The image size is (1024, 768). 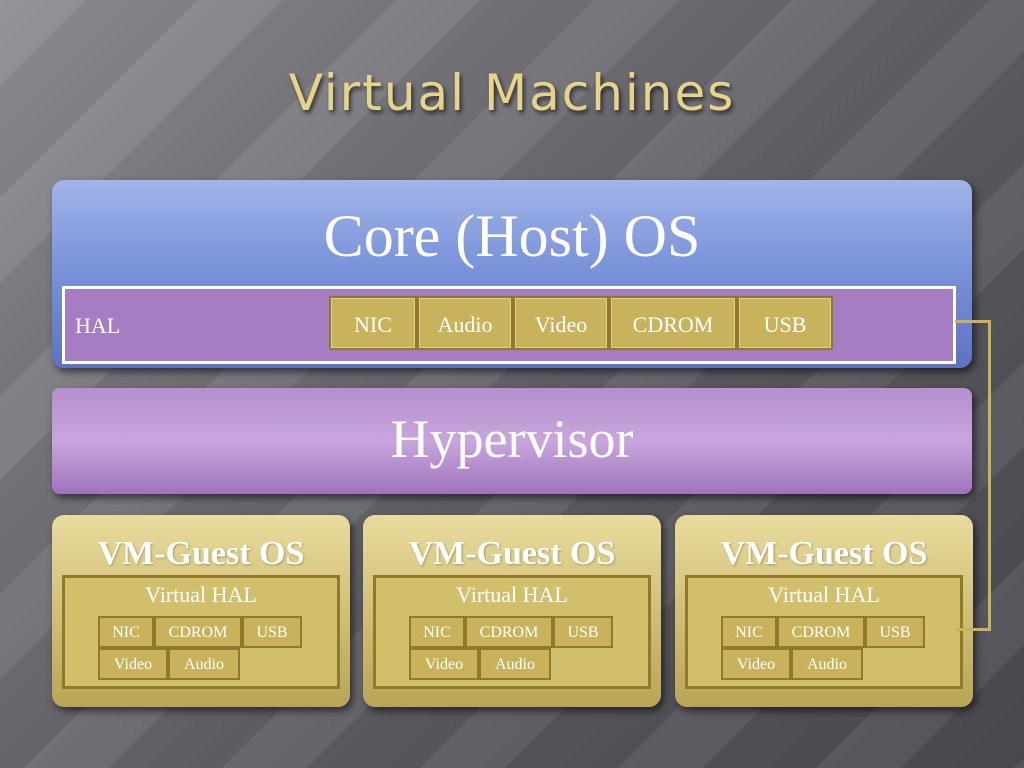 What do you see at coordinates (465, 323) in the screenshot?
I see `host-device-audio: Audio` at bounding box center [465, 323].